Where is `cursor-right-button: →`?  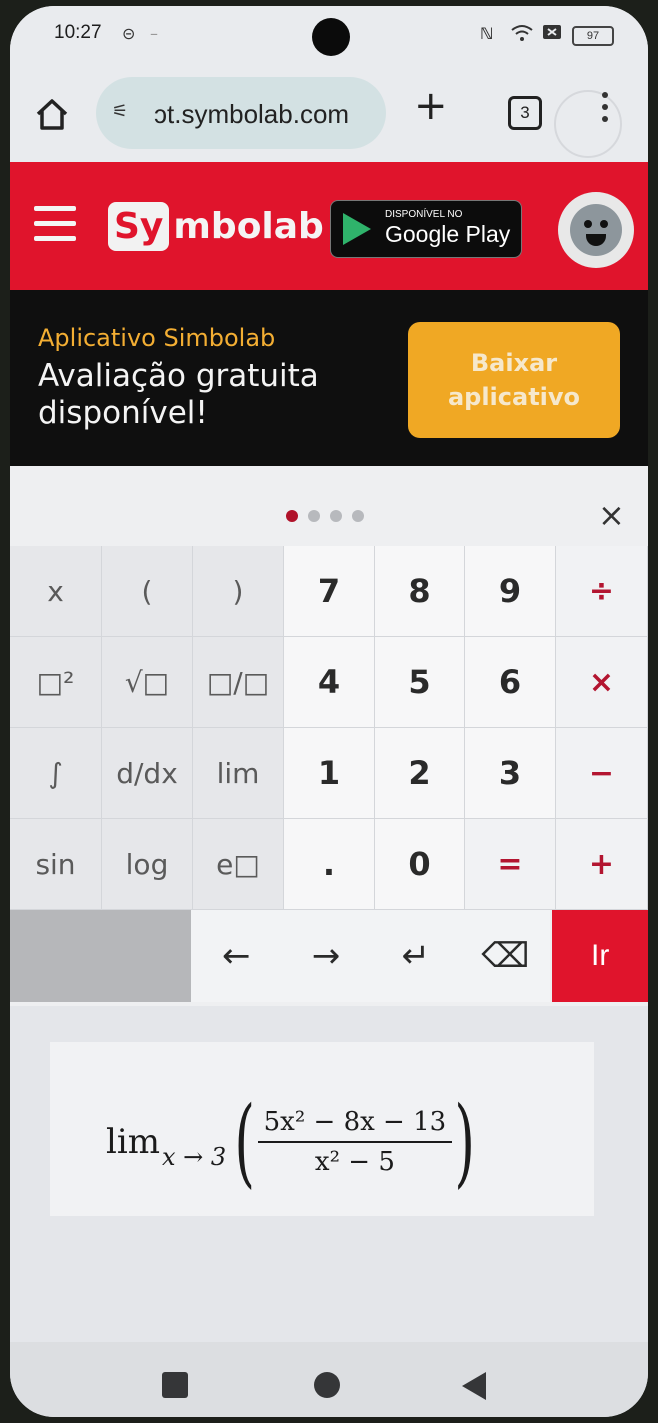 cursor-right-button: → is located at coordinates (326, 956).